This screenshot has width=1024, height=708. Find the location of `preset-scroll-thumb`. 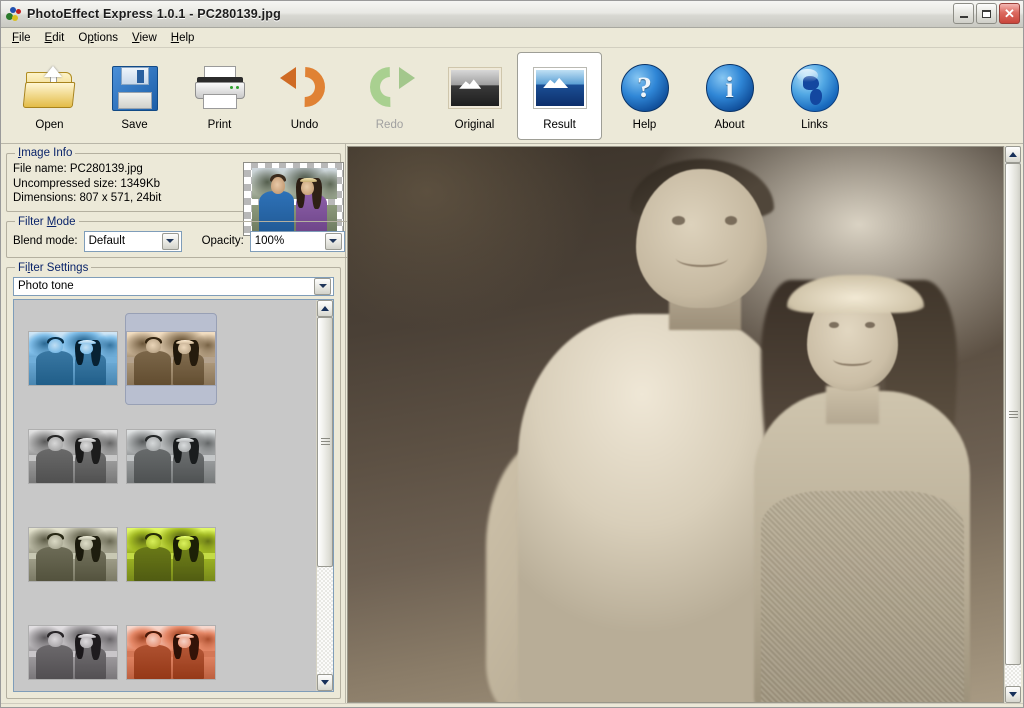

preset-scroll-thumb is located at coordinates (325, 441).